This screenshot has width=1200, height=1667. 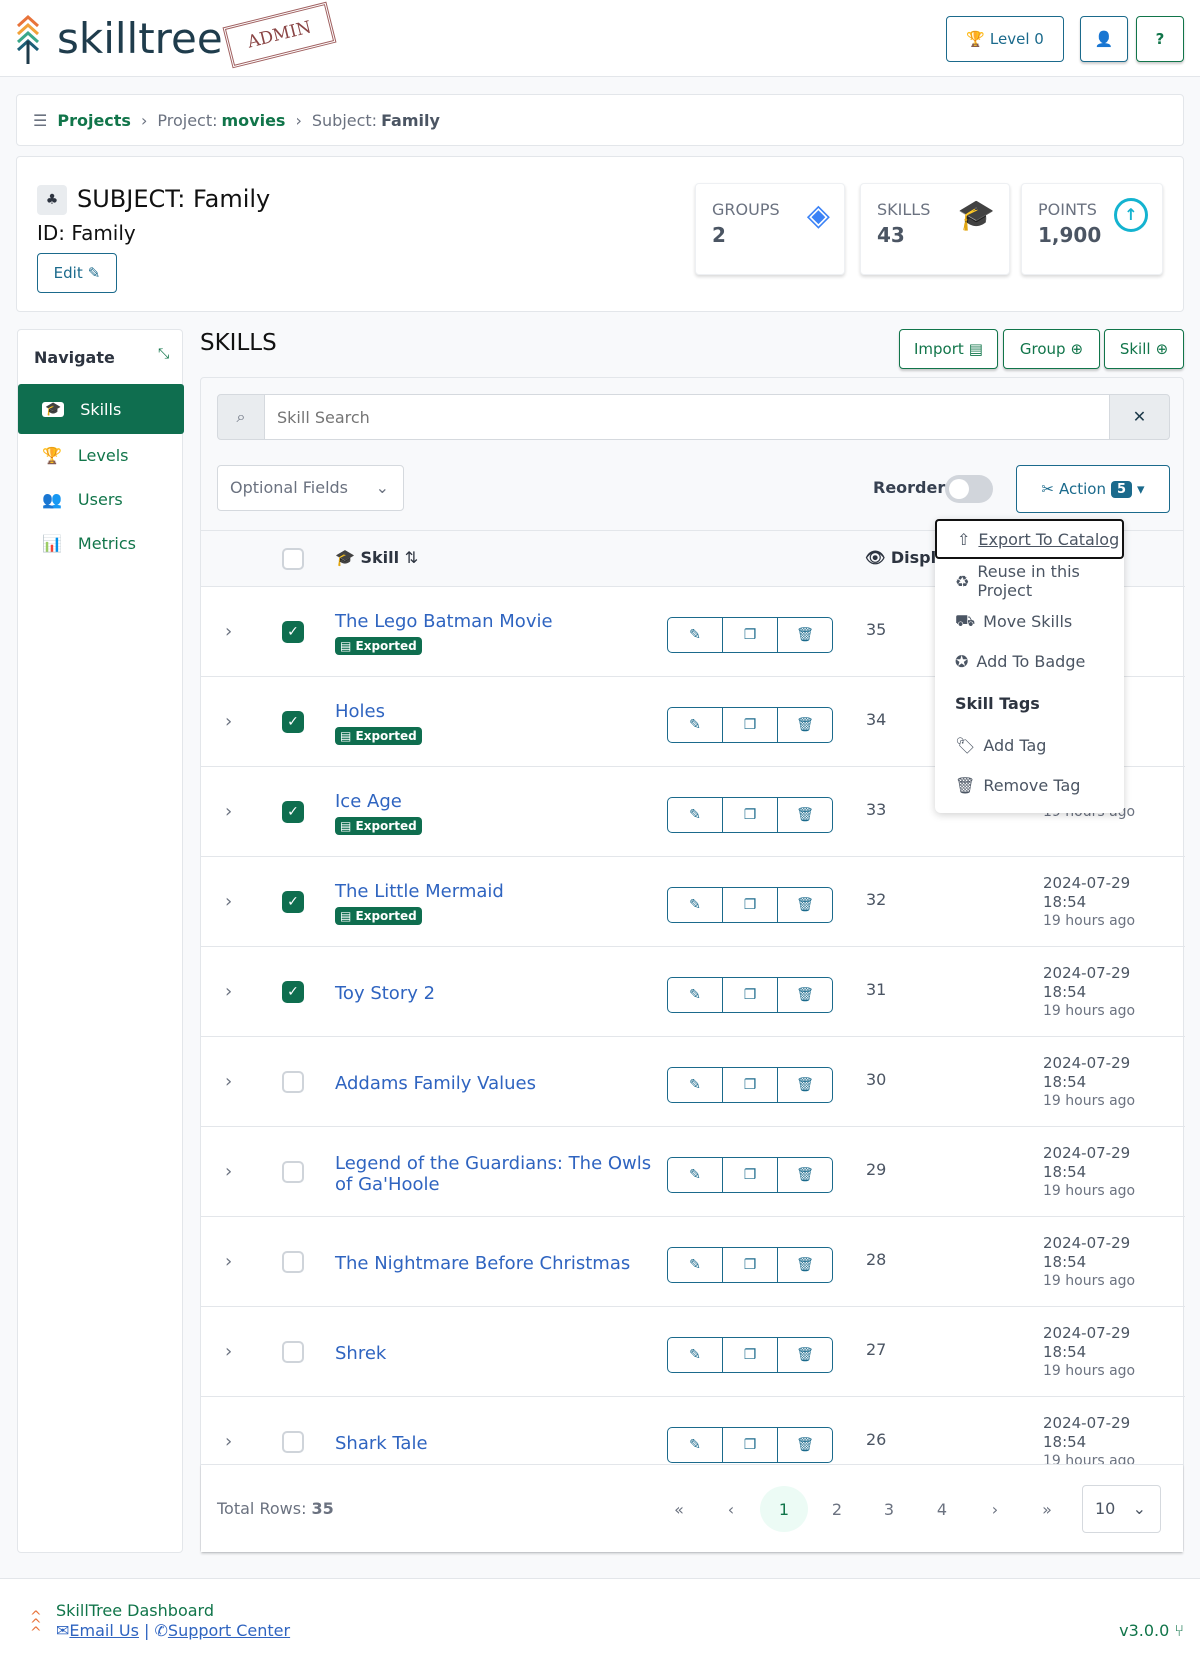 What do you see at coordinates (1029, 581) in the screenshot?
I see `menu-reuse-in-project: ♻ Reuse in this Project` at bounding box center [1029, 581].